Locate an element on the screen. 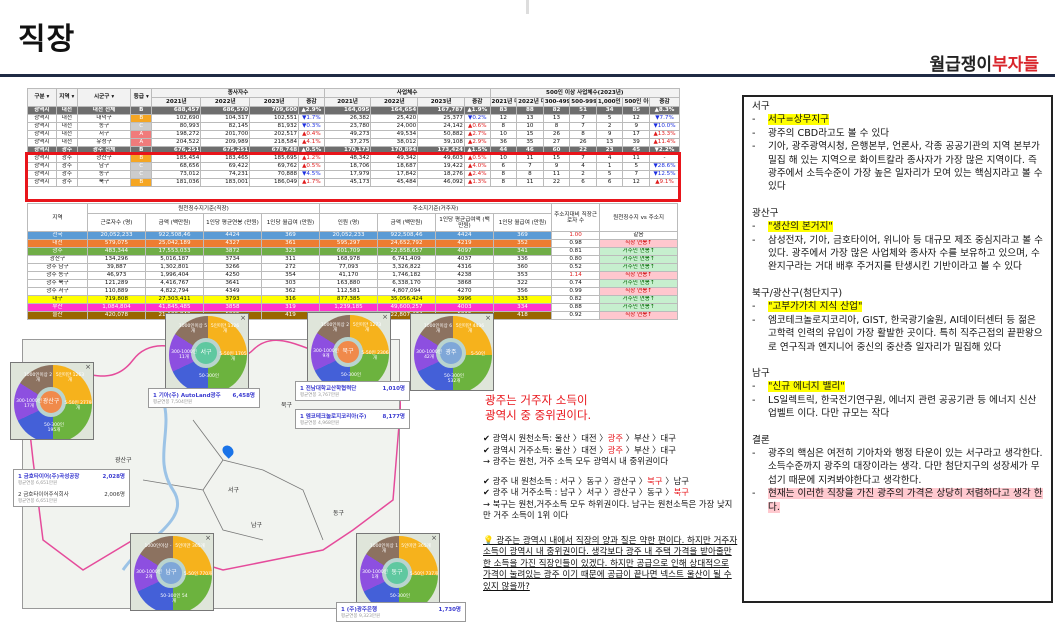  column-group-header: 500인 이상 사업체수(2023년) is located at coordinates (585, 93).